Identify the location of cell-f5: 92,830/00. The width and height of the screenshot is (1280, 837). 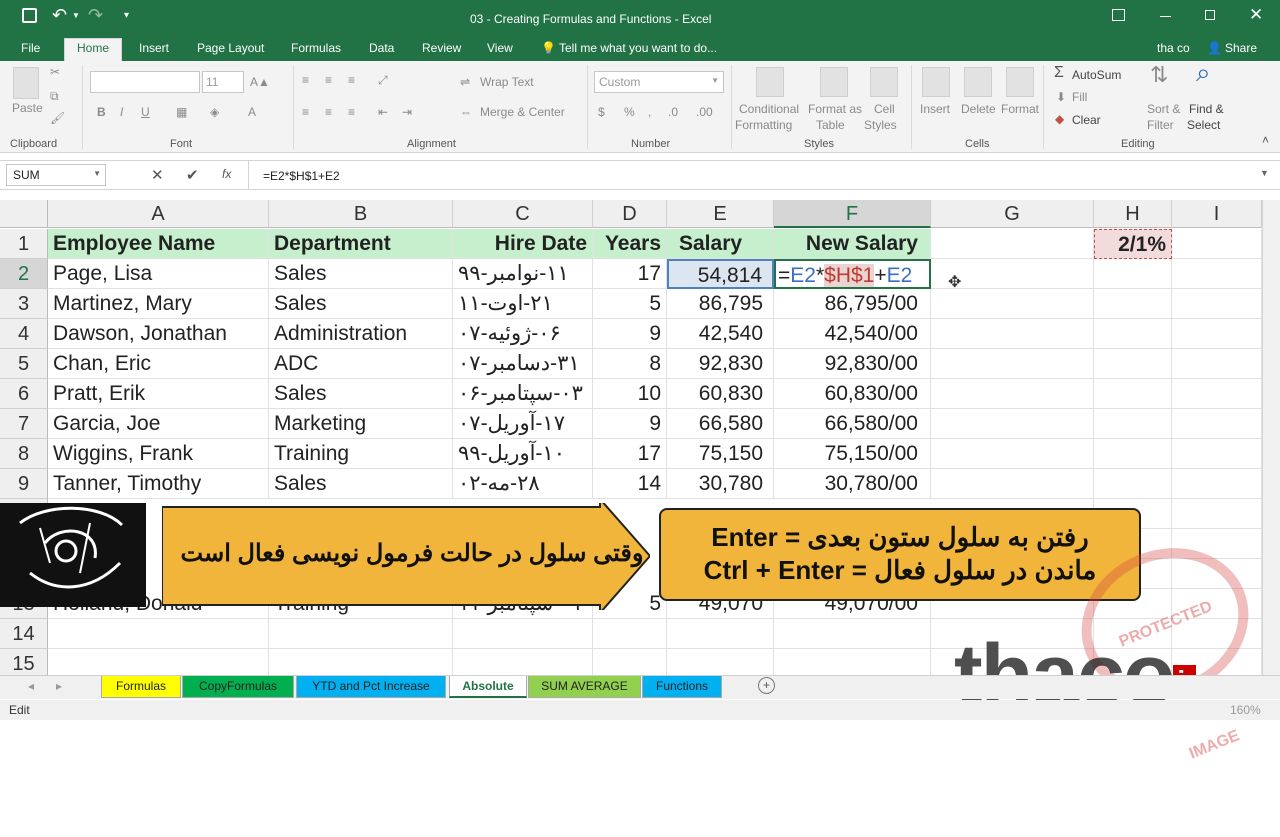
(852, 364).